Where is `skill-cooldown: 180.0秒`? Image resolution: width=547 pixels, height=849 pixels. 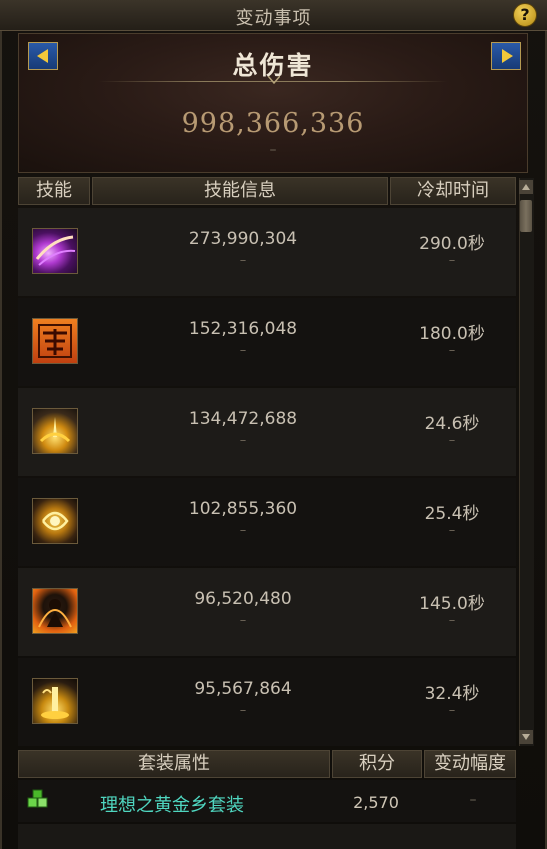 skill-cooldown: 180.0秒 is located at coordinates (452, 334).